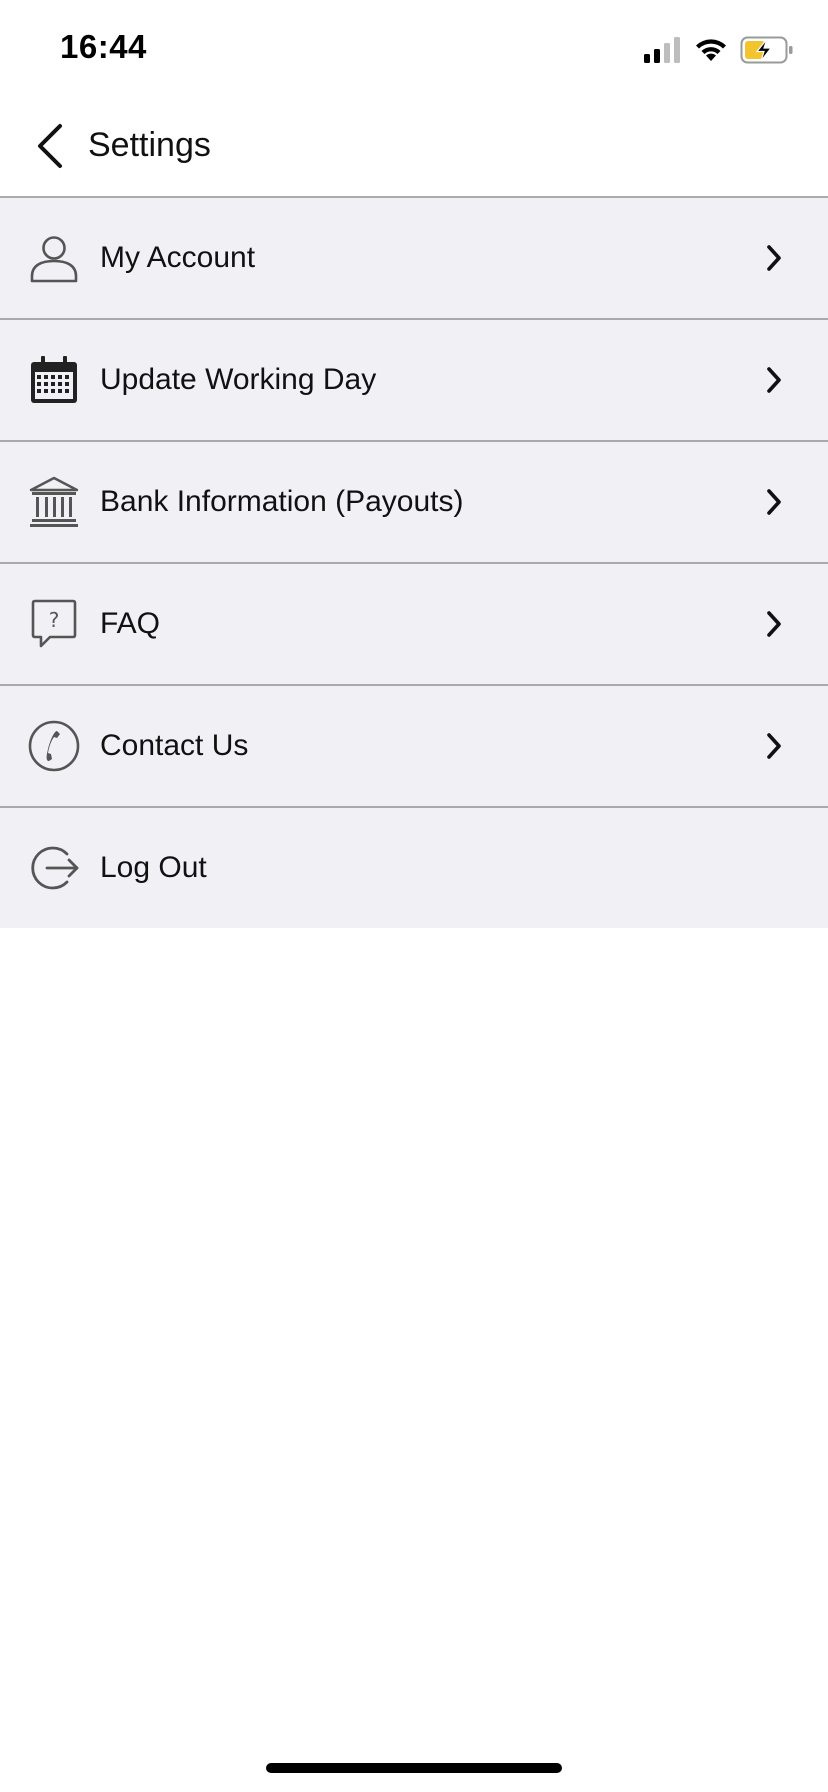 The height and width of the screenshot is (1792, 828). What do you see at coordinates (103, 46) in the screenshot?
I see `status-time: 16:44` at bounding box center [103, 46].